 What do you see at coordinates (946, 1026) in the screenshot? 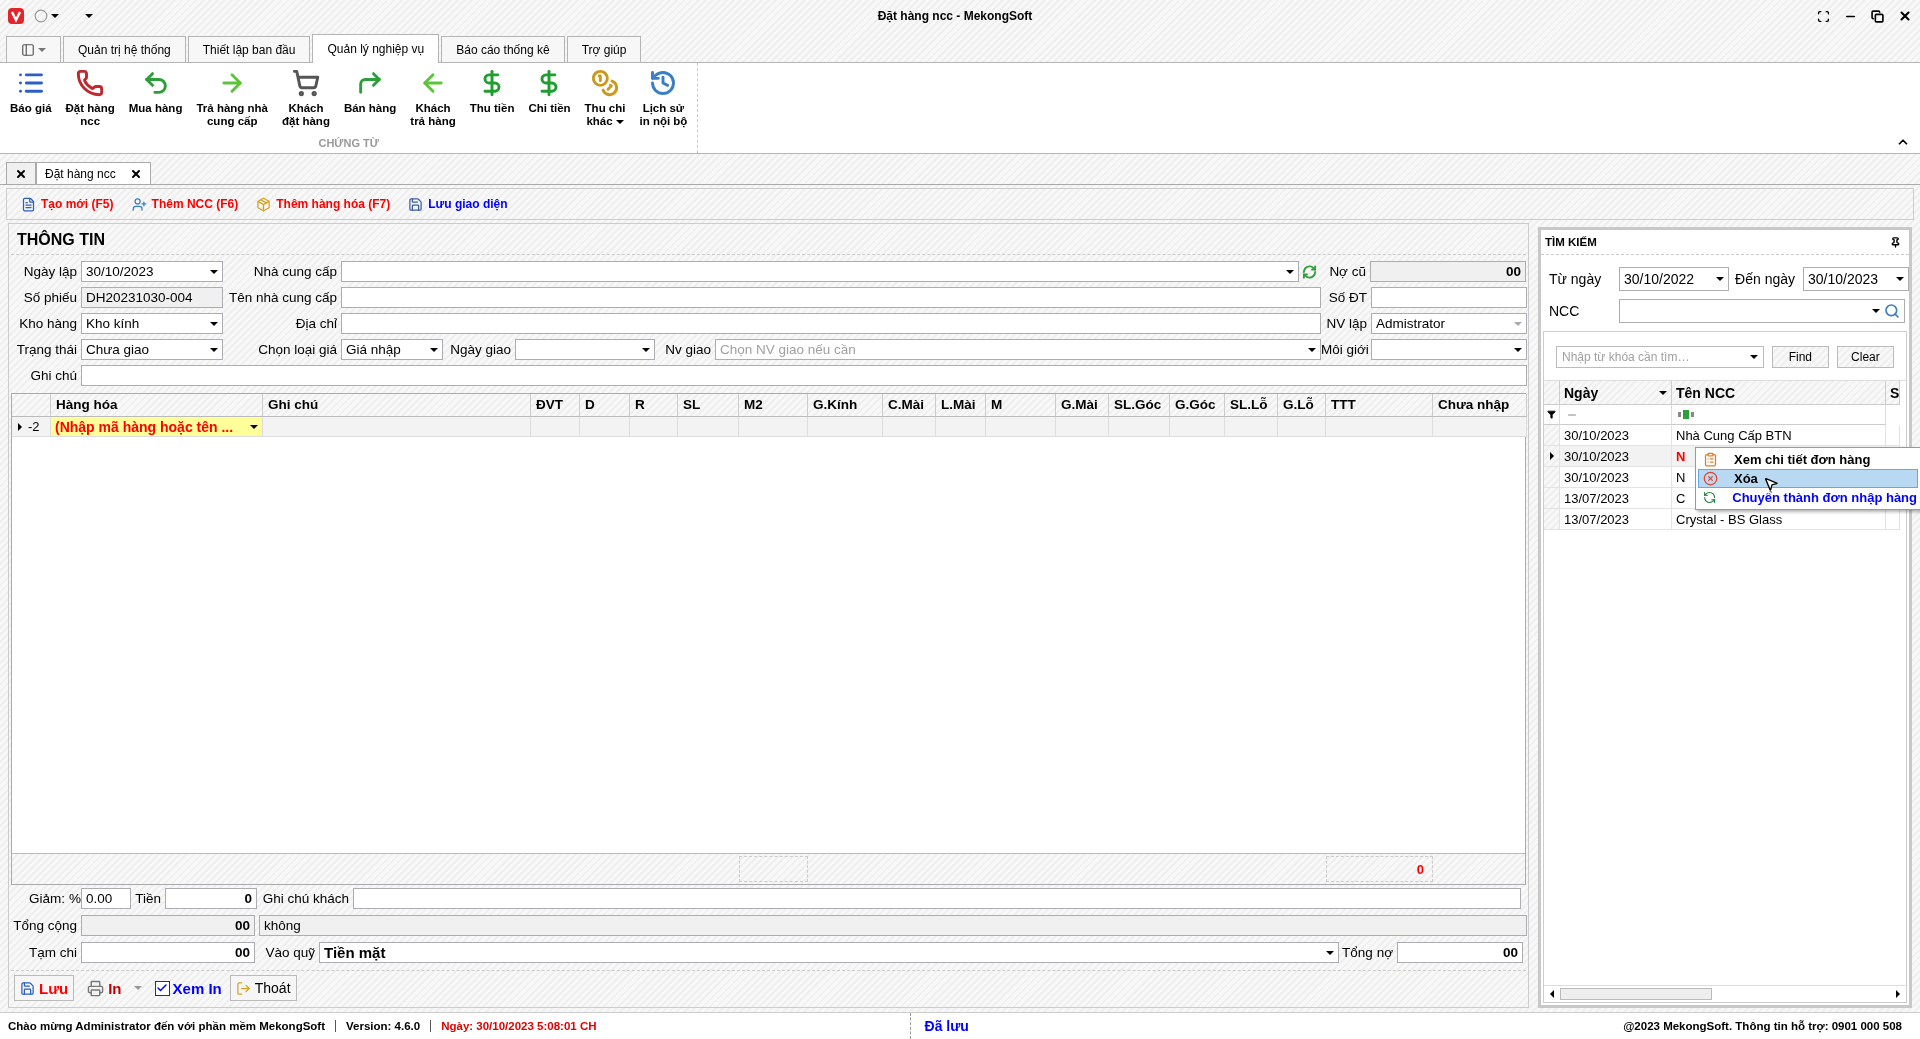
I see `status-text: Đã lưu` at bounding box center [946, 1026].